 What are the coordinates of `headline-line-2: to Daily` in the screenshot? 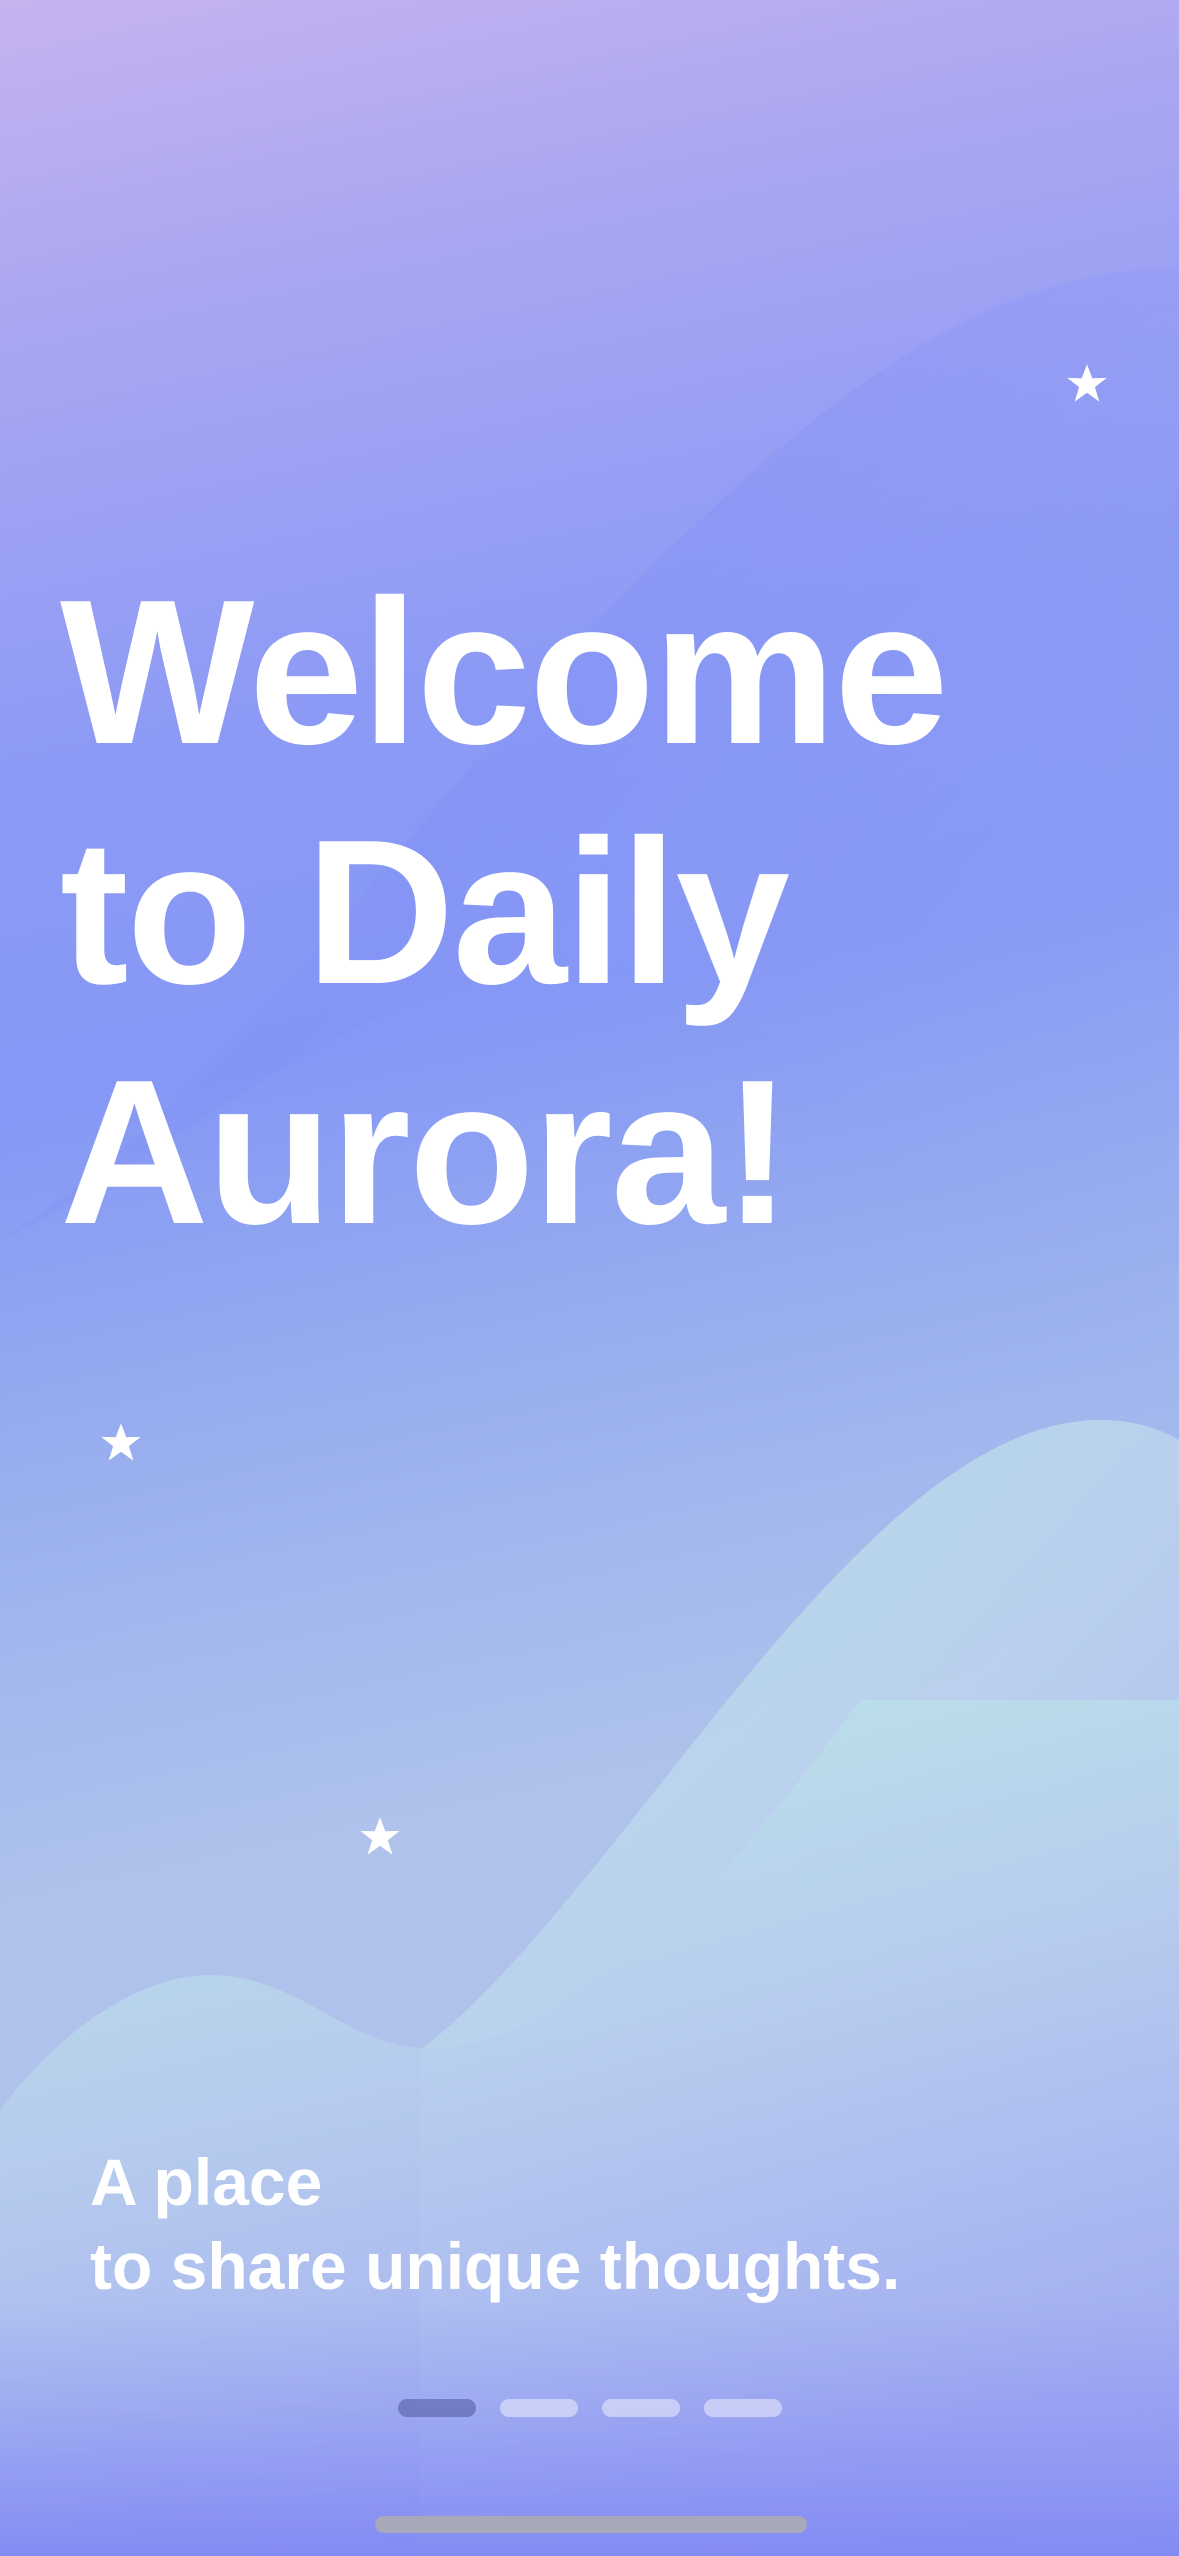 It's located at (425, 912).